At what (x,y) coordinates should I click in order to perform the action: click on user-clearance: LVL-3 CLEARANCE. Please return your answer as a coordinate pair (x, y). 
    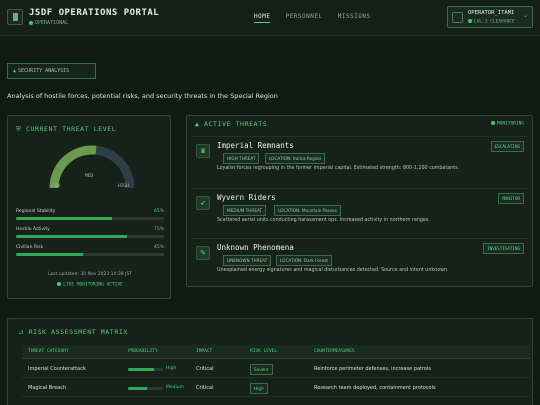
    Looking at the image, I should click on (491, 22).